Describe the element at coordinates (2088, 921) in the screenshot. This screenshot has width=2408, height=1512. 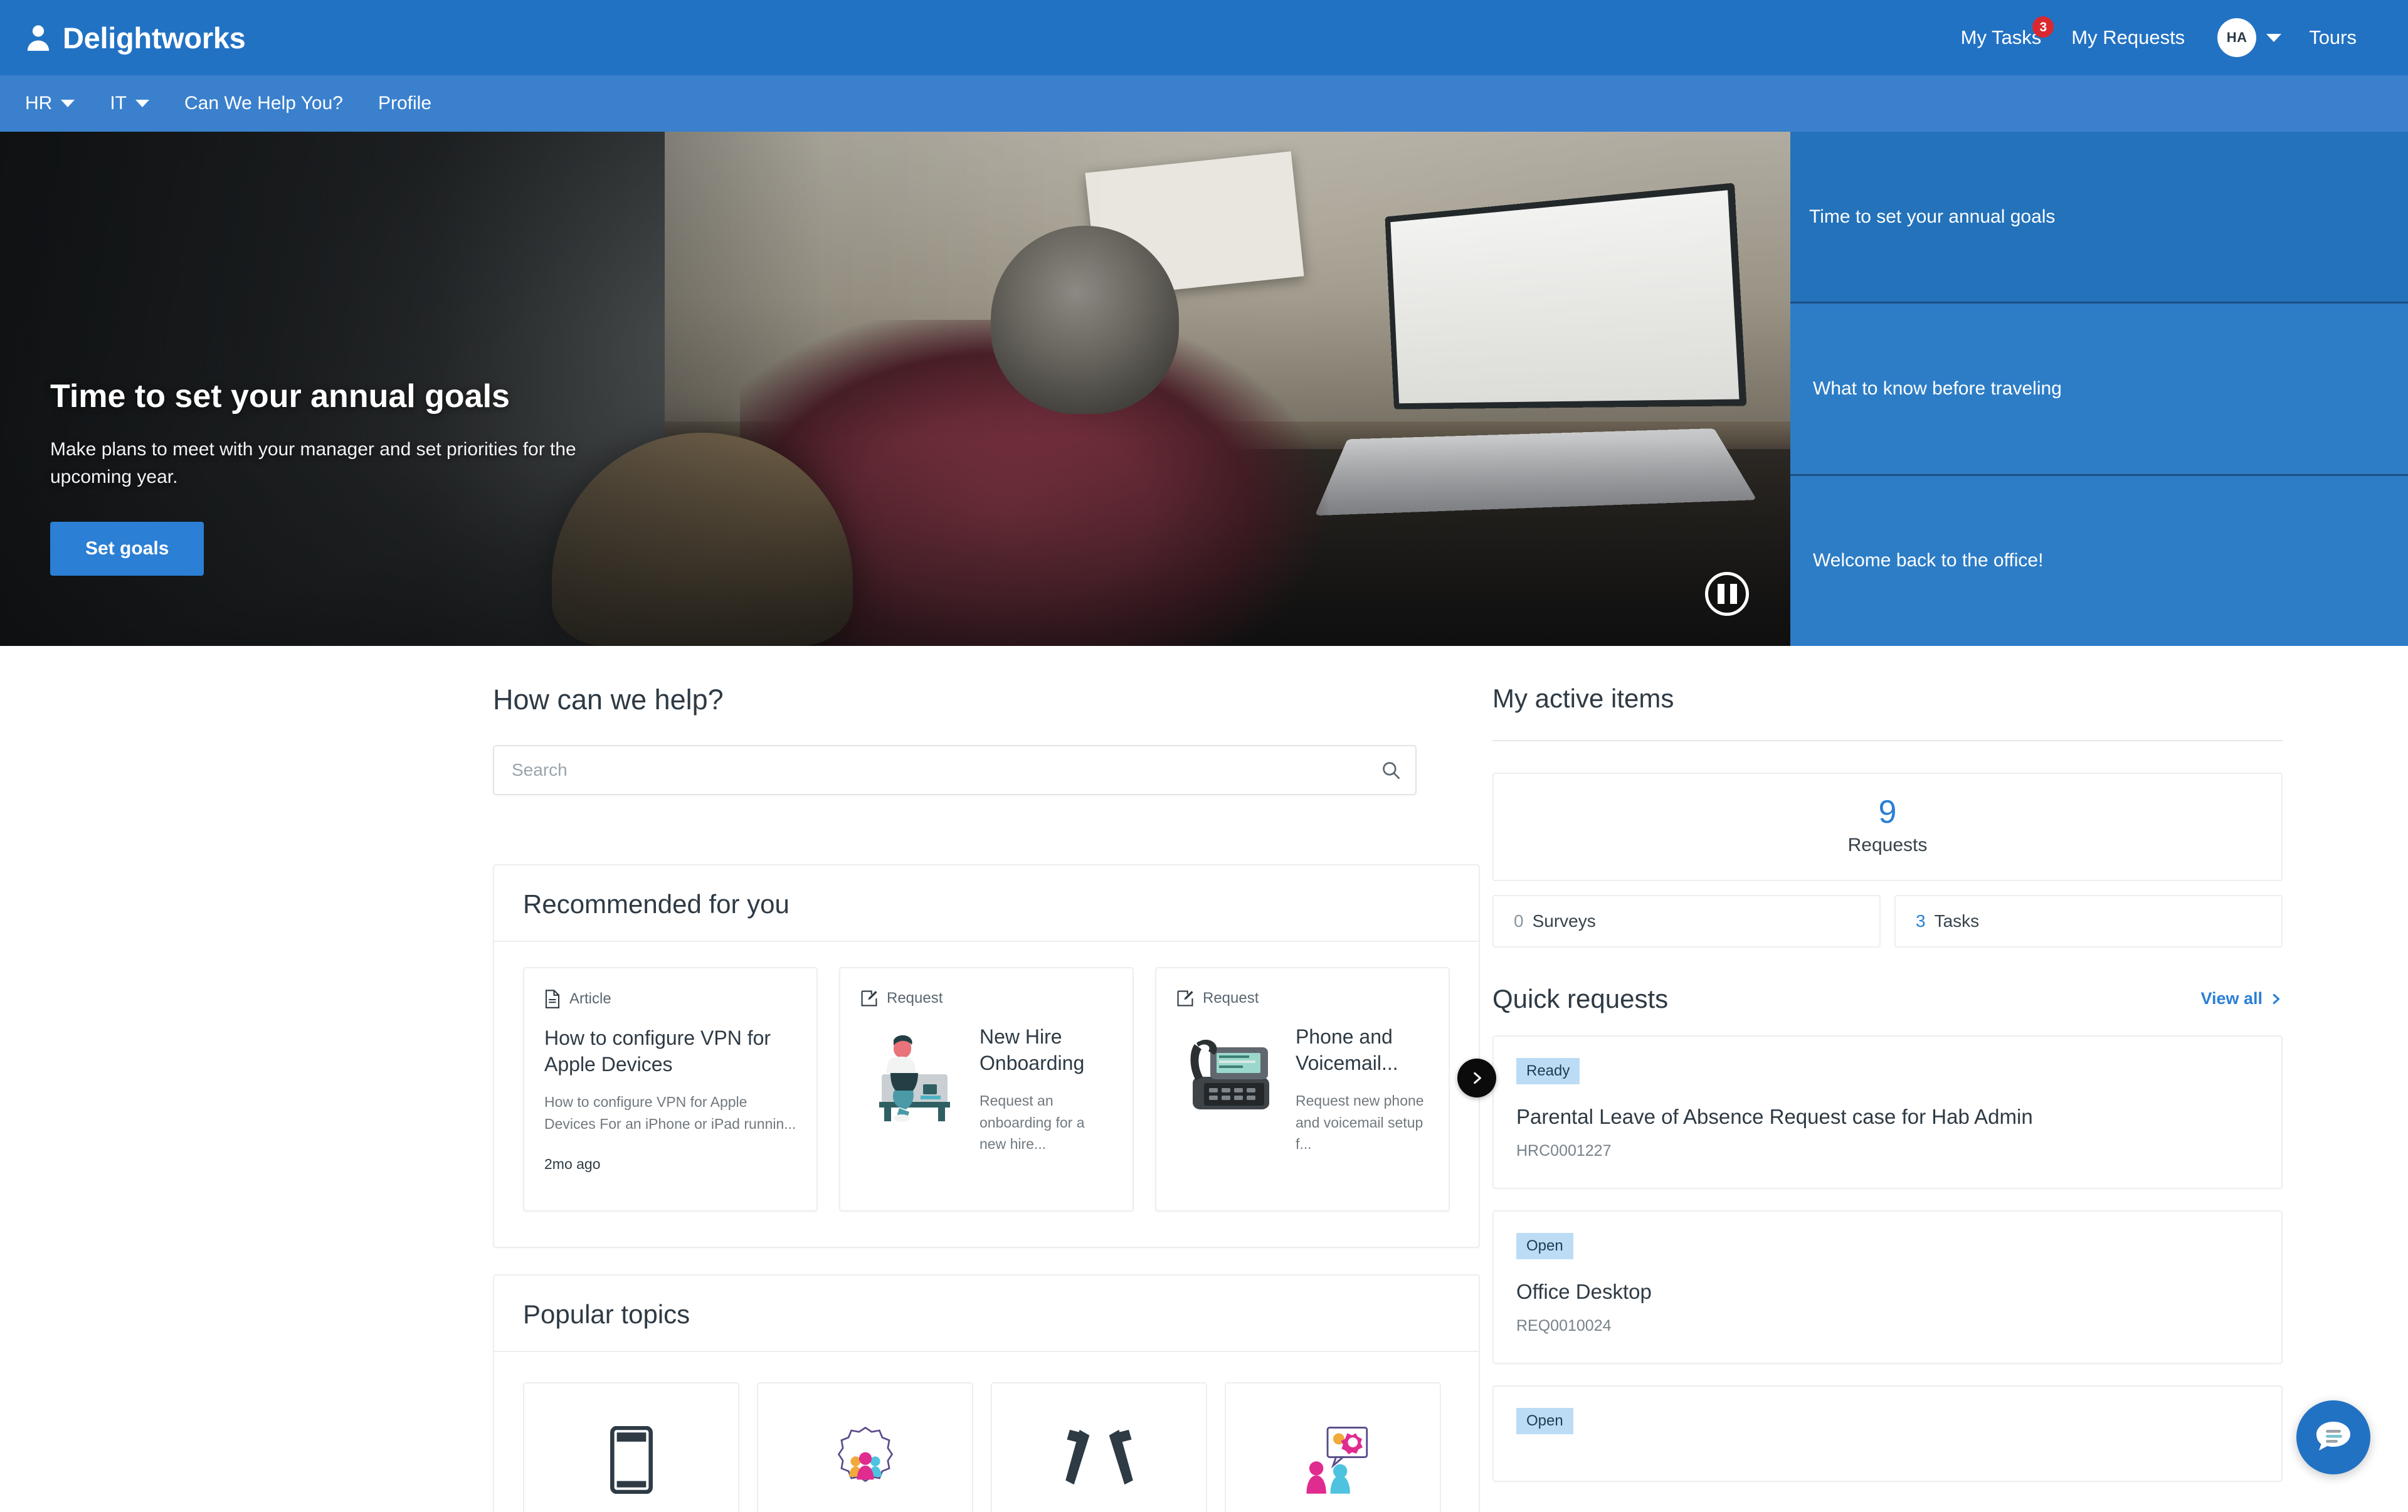
I see `tasks-stat-card: 3 Tasks` at that location.